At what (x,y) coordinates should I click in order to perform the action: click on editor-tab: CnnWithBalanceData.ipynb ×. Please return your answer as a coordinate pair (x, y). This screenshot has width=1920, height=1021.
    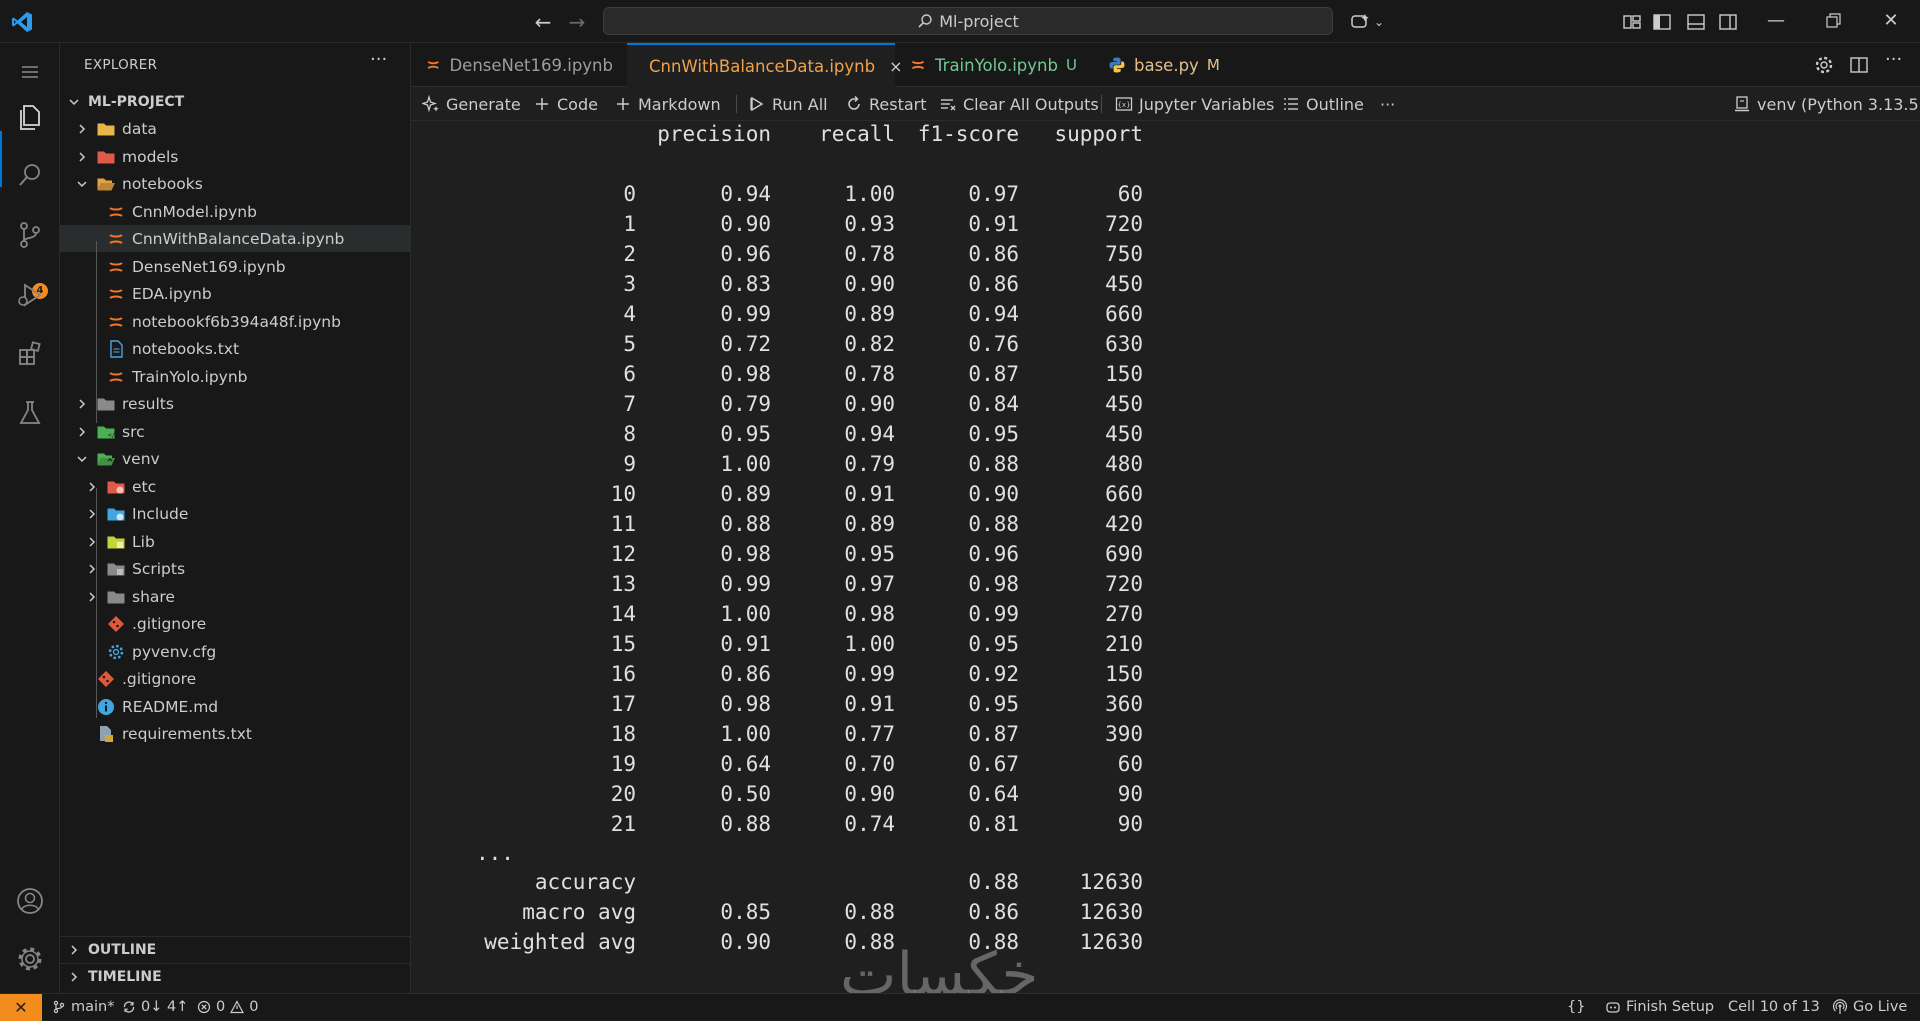
    Looking at the image, I should click on (765, 65).